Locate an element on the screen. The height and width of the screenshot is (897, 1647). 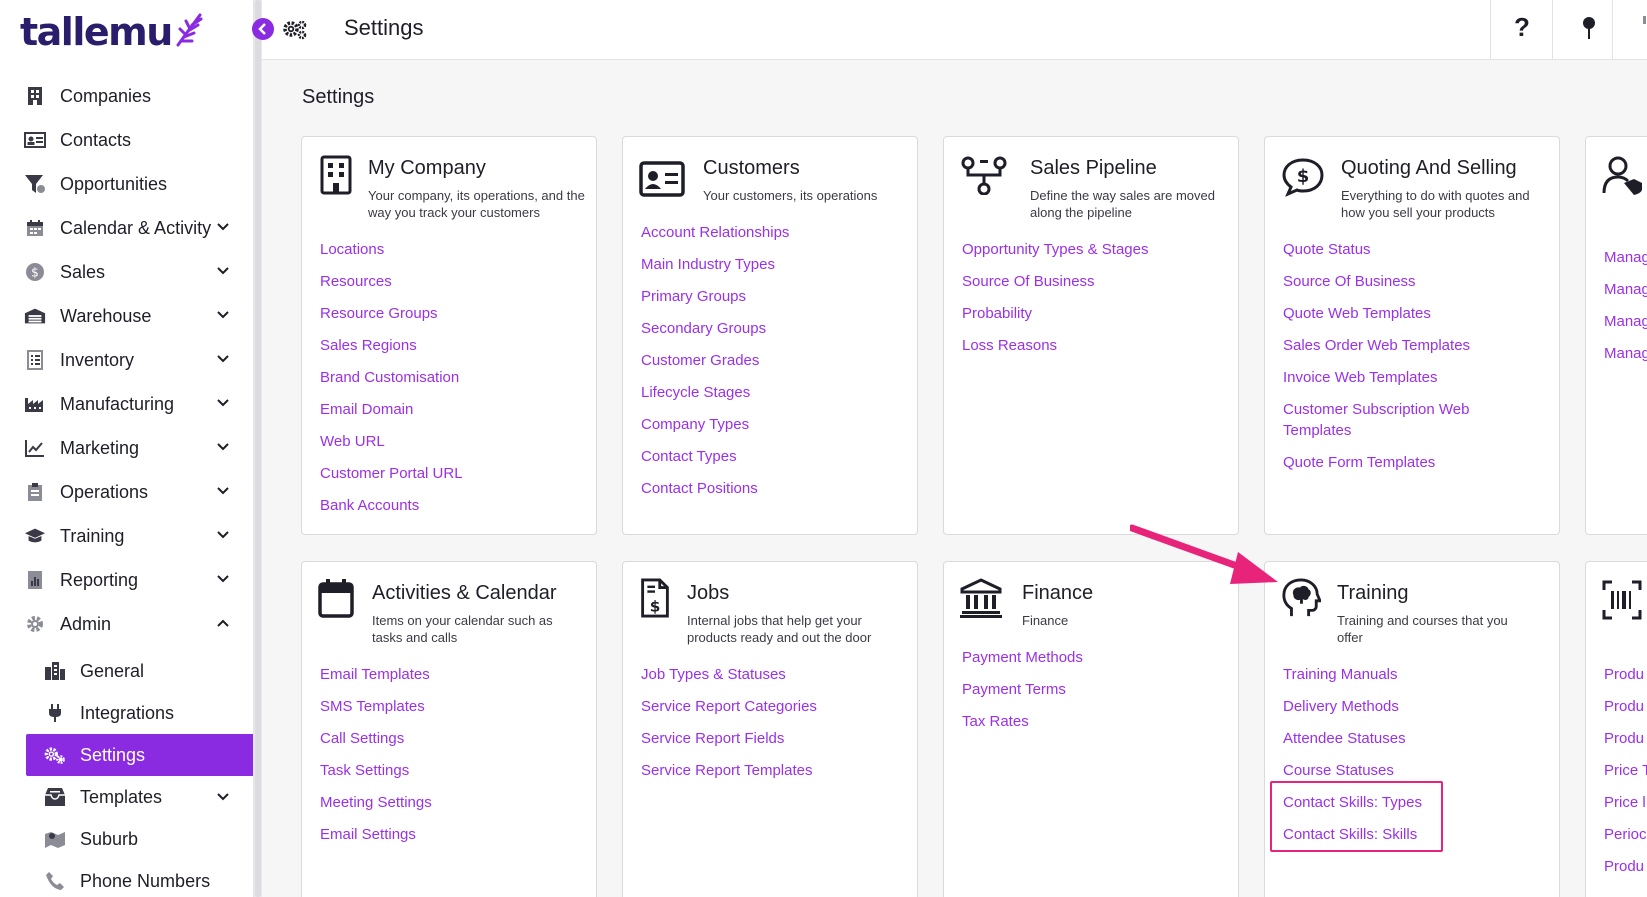
settings-link: Main Industry Types is located at coordinates (776, 264).